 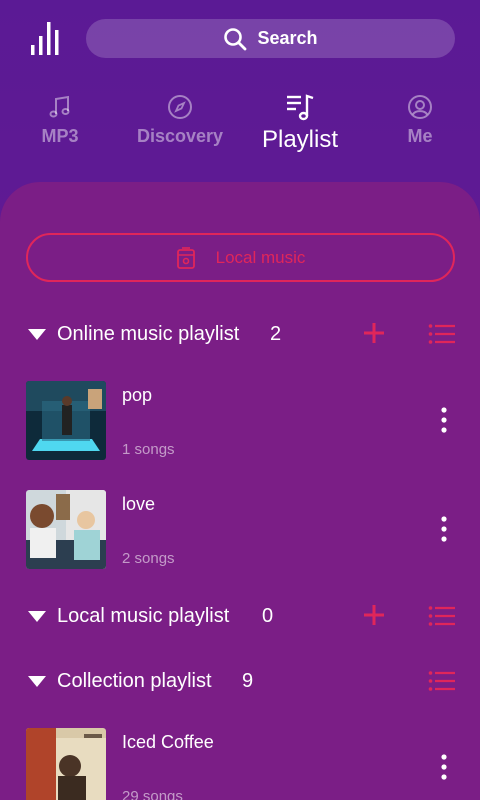 I want to click on music-note-icon, so click(x=59, y=106).